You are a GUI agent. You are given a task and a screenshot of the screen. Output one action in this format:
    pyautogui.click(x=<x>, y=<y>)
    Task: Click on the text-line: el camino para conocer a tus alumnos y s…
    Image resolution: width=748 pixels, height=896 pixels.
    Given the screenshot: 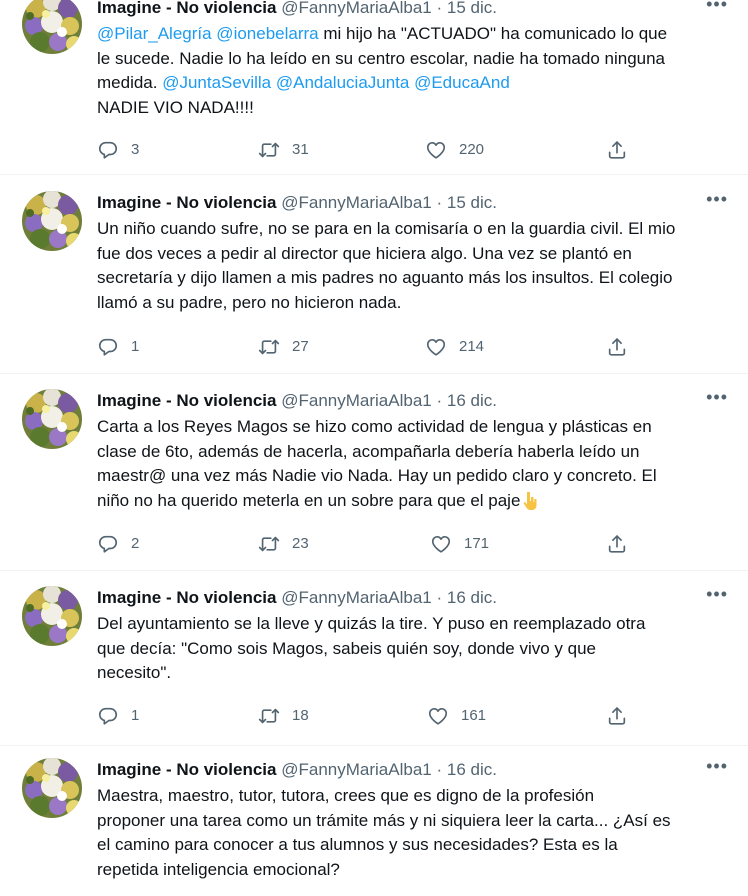 What is the action you would take?
    pyautogui.click(x=357, y=844)
    